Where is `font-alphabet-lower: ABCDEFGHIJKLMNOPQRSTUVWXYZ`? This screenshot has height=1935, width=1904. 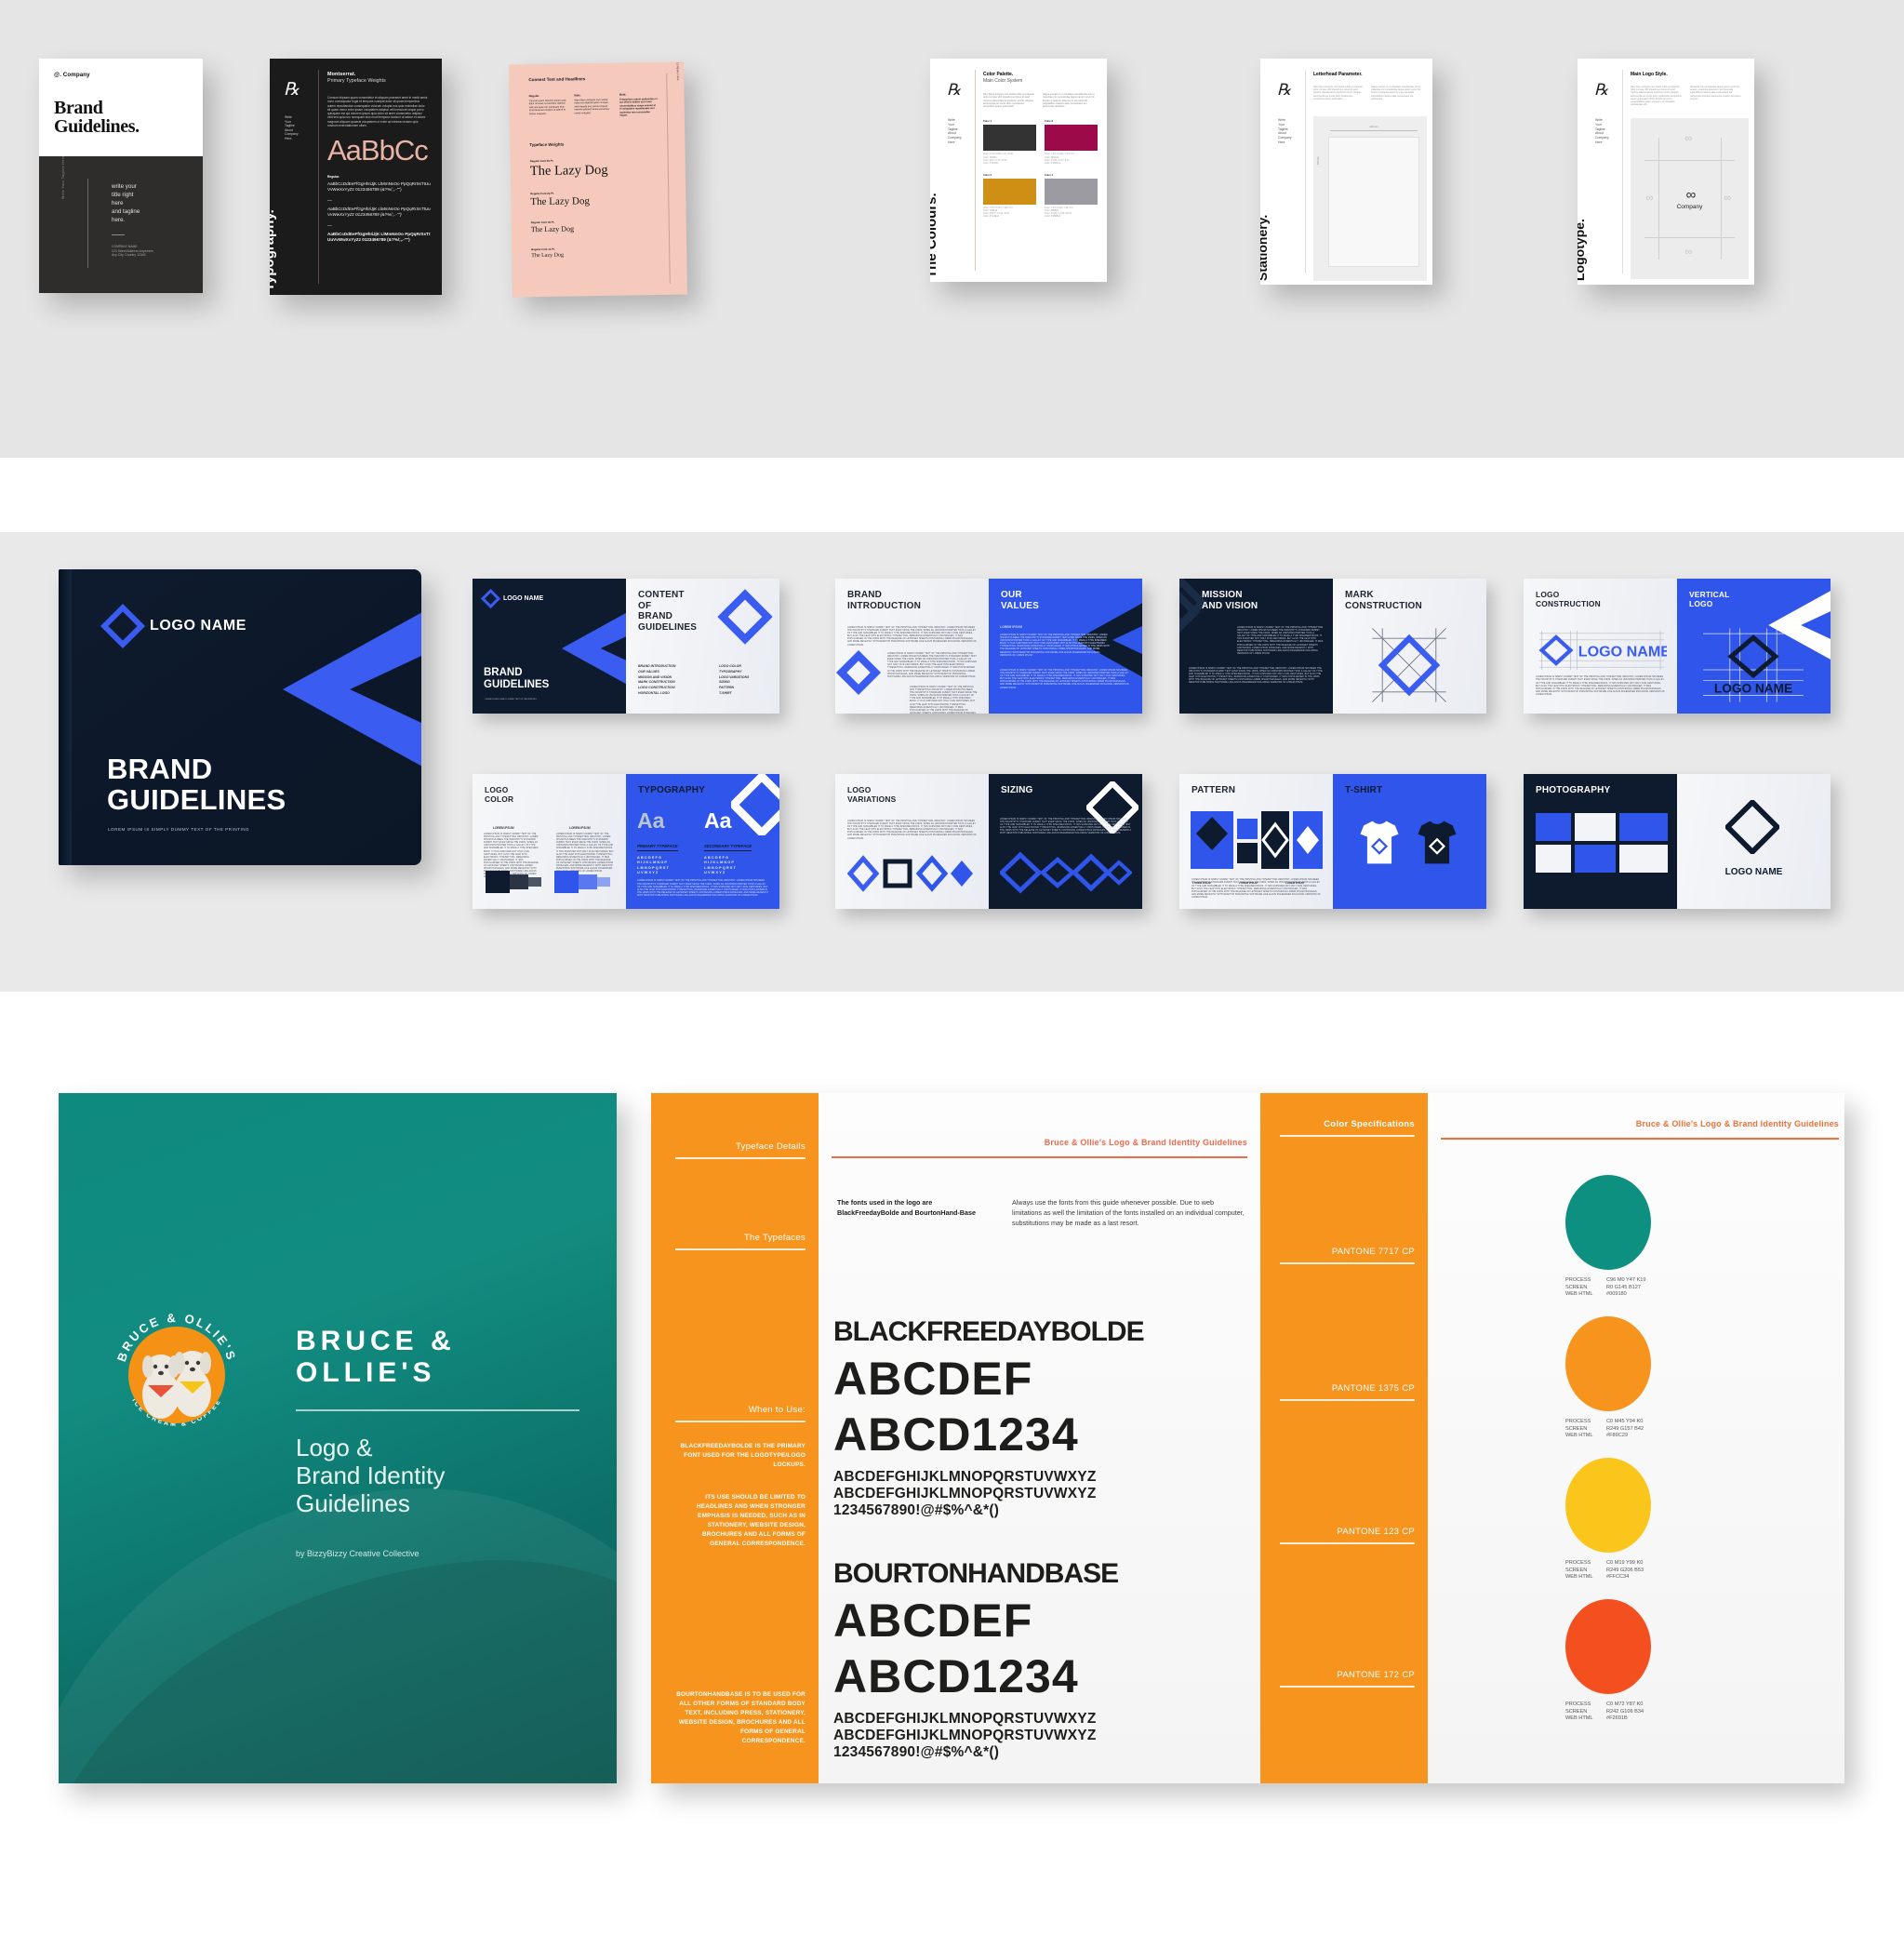 font-alphabet-lower: ABCDEFGHIJKLMNOPQRSTUVWXYZ is located at coordinates (965, 1494).